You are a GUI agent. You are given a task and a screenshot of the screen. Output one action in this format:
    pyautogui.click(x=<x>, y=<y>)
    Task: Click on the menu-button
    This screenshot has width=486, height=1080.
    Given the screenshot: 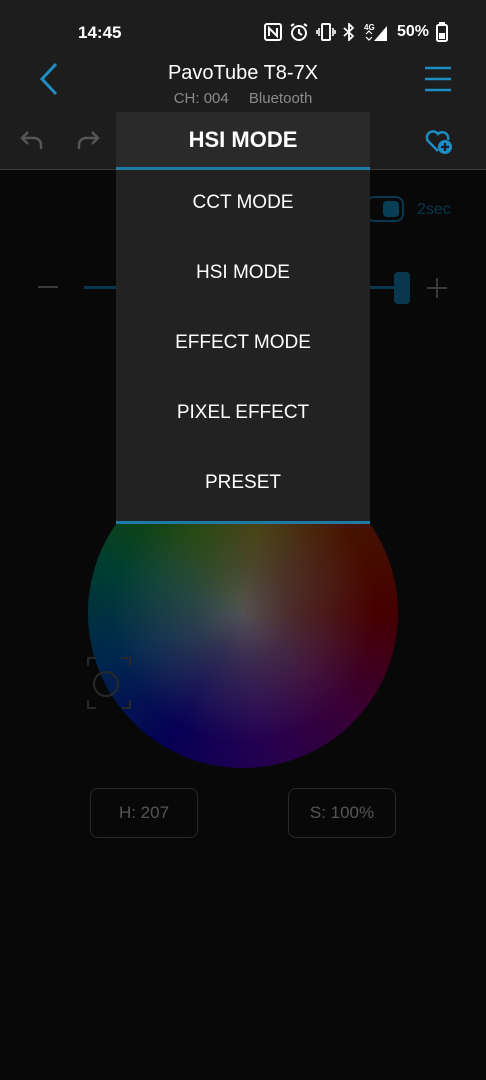 What is the action you would take?
    pyautogui.click(x=438, y=79)
    